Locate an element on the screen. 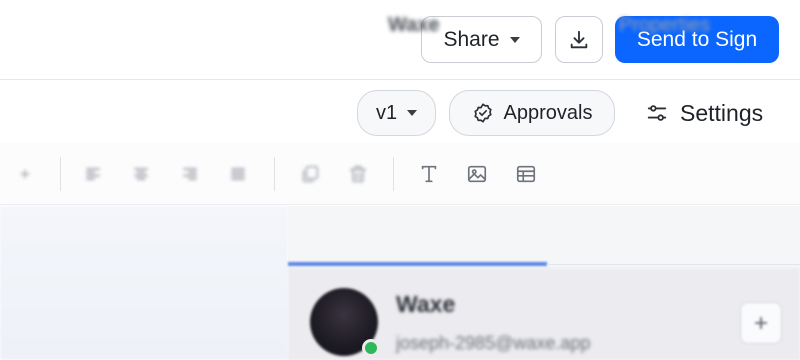  signer-name: Waxe is located at coordinates (426, 304).